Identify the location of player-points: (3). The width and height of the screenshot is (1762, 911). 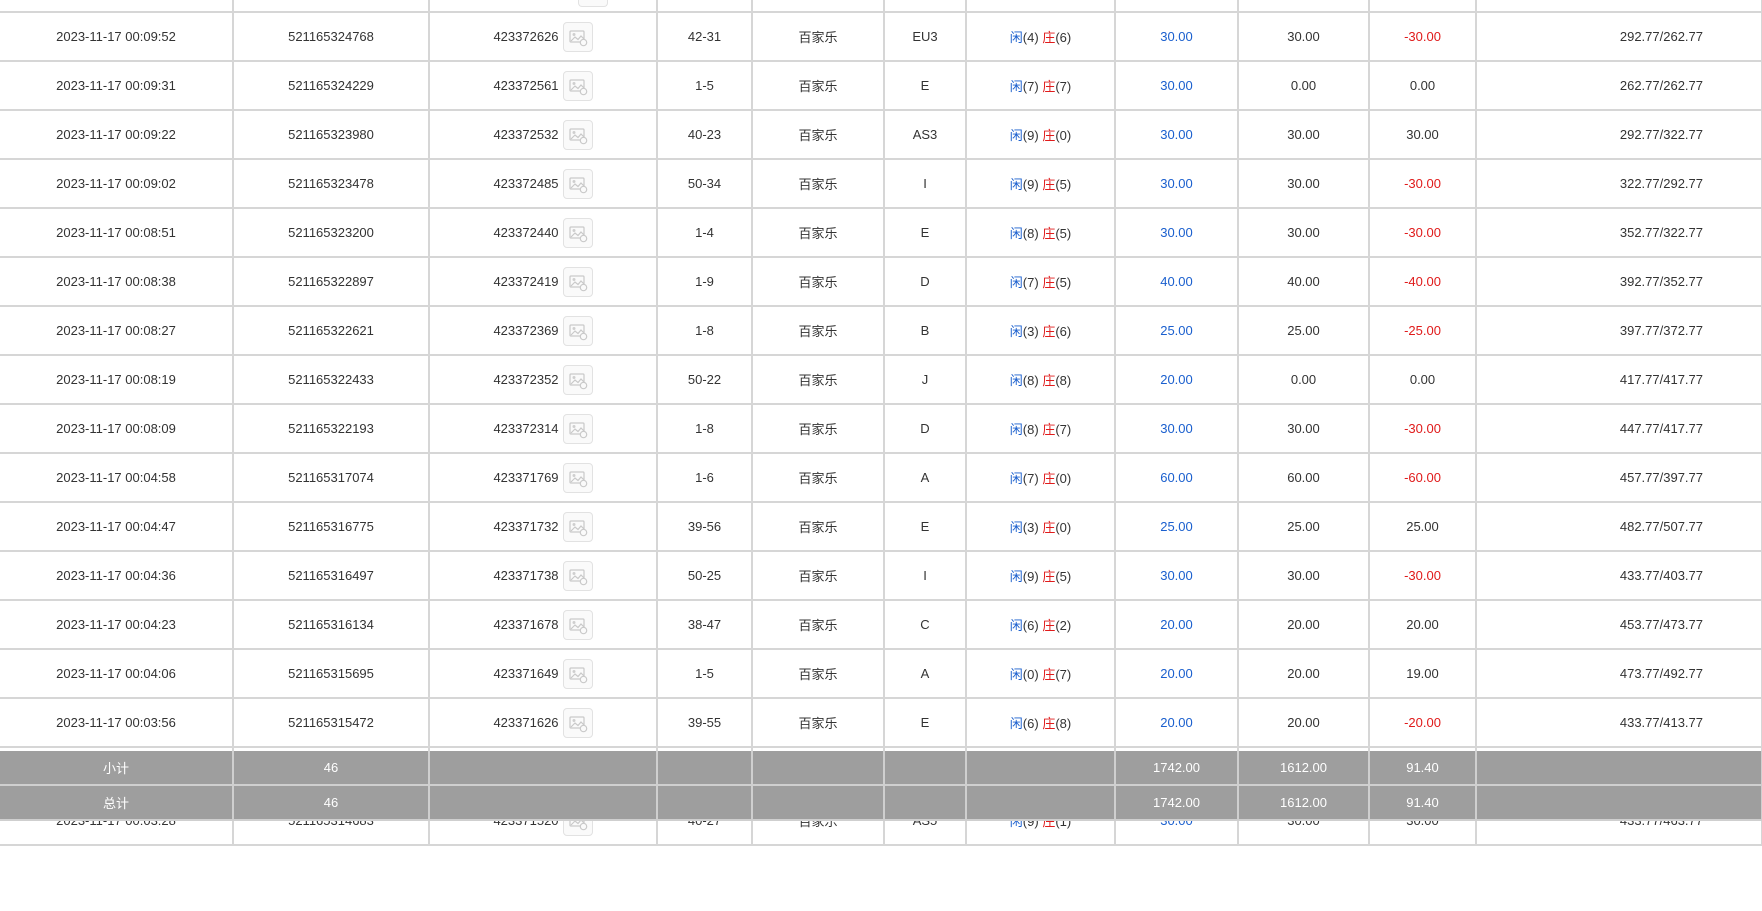
(1030, 527).